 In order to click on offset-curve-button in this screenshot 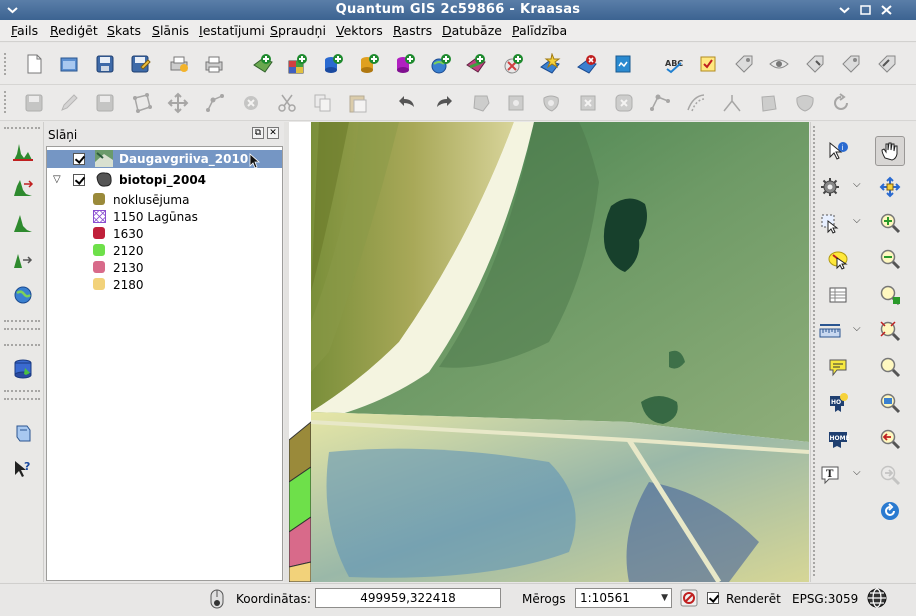, I will do `click(696, 103)`.